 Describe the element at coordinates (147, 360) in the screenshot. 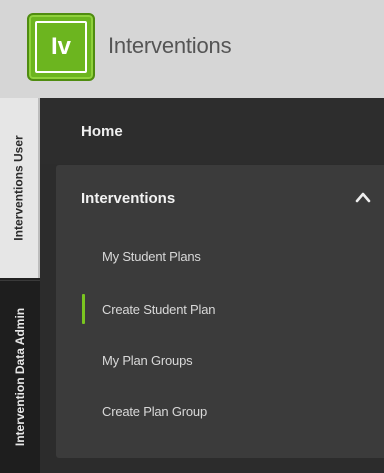

I see `nav-item-label: My Plan Groups` at that location.